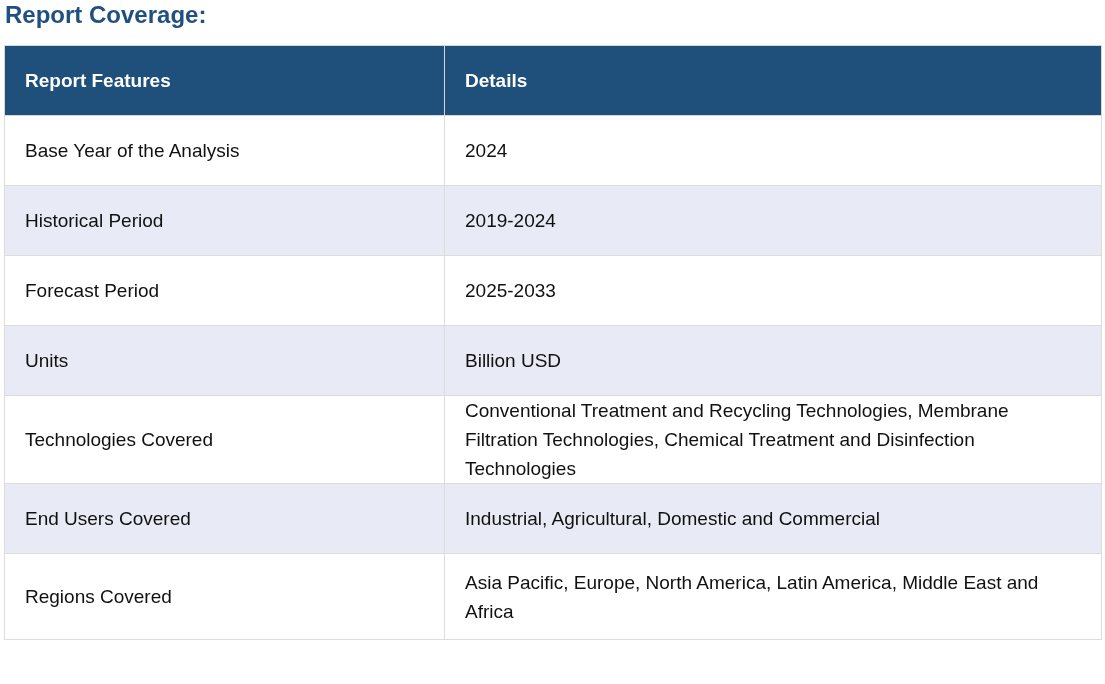 Image resolution: width=1105 pixels, height=684 pixels. What do you see at coordinates (773, 80) in the screenshot?
I see `column-header: Details` at bounding box center [773, 80].